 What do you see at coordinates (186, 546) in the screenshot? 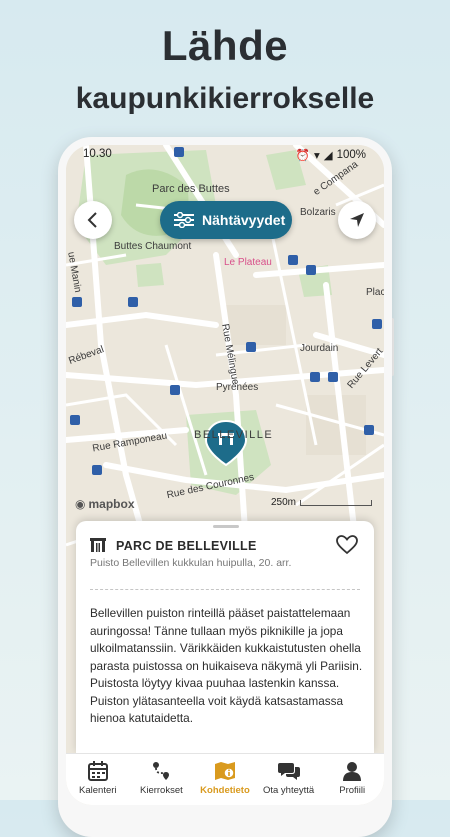
I see `place-title: PARC DE BELLEVILLE` at bounding box center [186, 546].